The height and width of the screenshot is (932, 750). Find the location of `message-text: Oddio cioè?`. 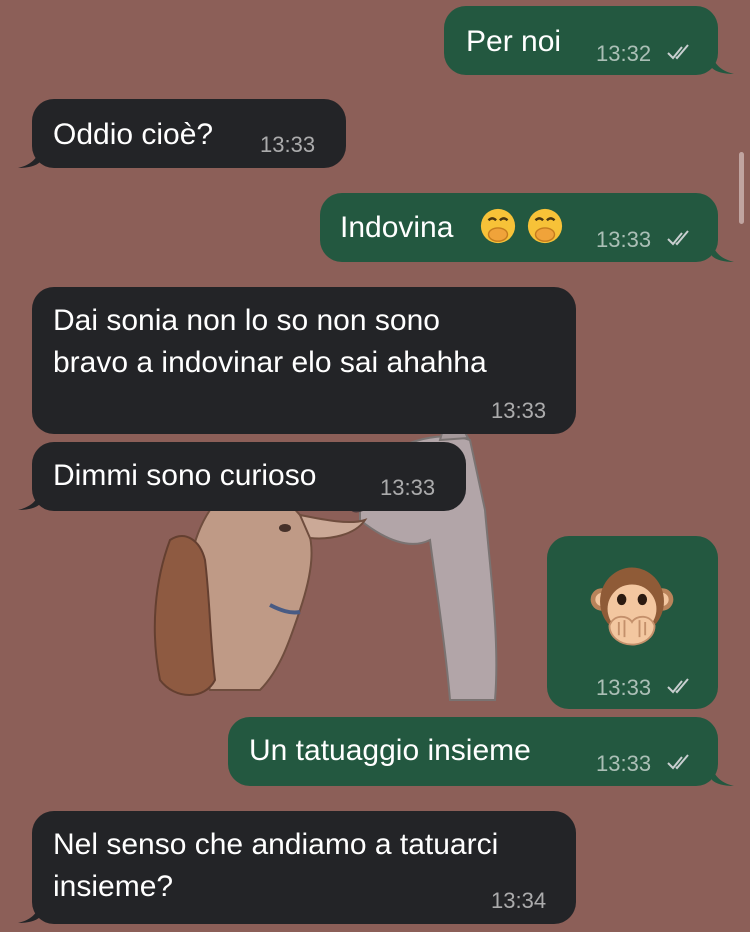

message-text: Oddio cioè? is located at coordinates (133, 134).